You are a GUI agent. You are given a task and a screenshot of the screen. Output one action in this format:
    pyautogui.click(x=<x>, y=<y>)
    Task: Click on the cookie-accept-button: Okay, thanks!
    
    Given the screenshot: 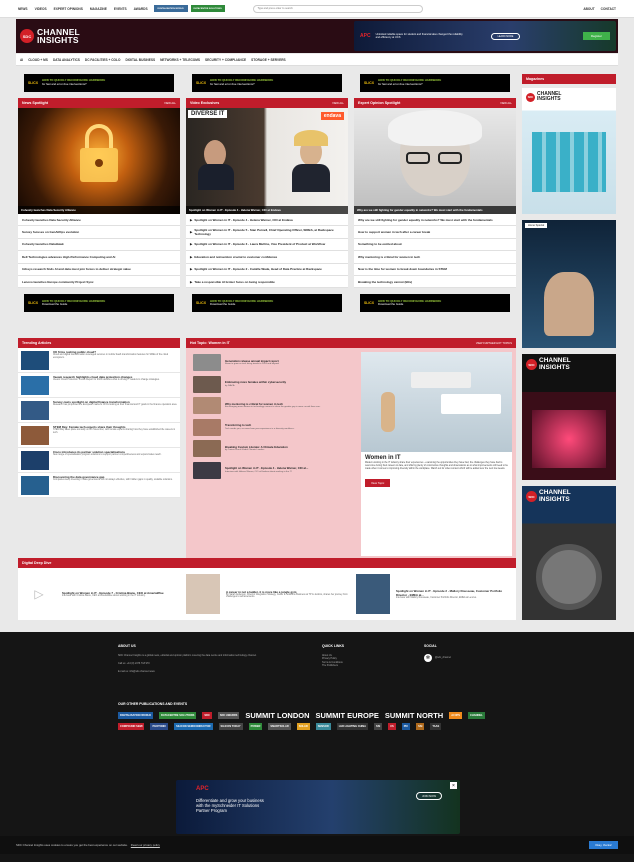 What is the action you would take?
    pyautogui.click(x=603, y=845)
    